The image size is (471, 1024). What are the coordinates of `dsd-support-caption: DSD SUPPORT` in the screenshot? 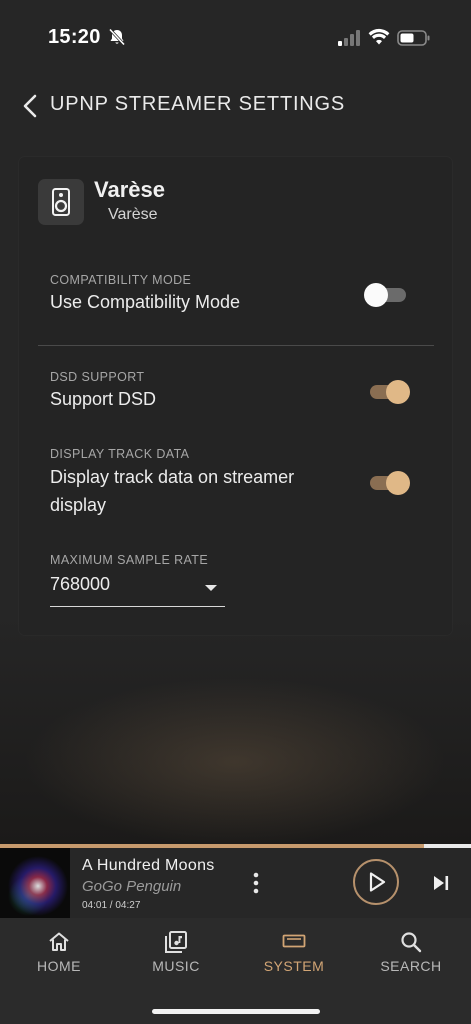 It's located at (97, 377).